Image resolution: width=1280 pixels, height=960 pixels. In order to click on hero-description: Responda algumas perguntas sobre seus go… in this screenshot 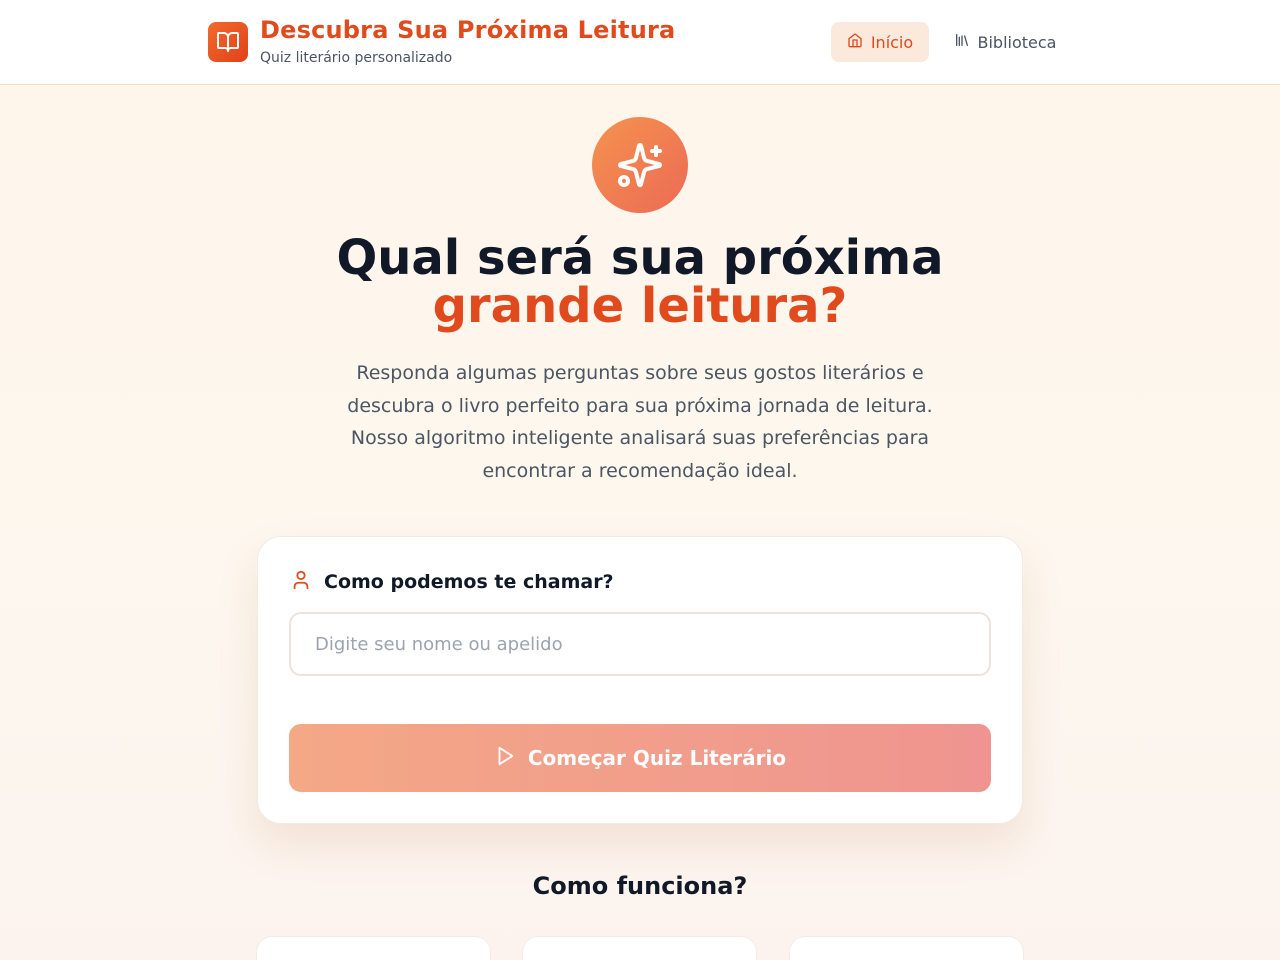, I will do `click(640, 422)`.